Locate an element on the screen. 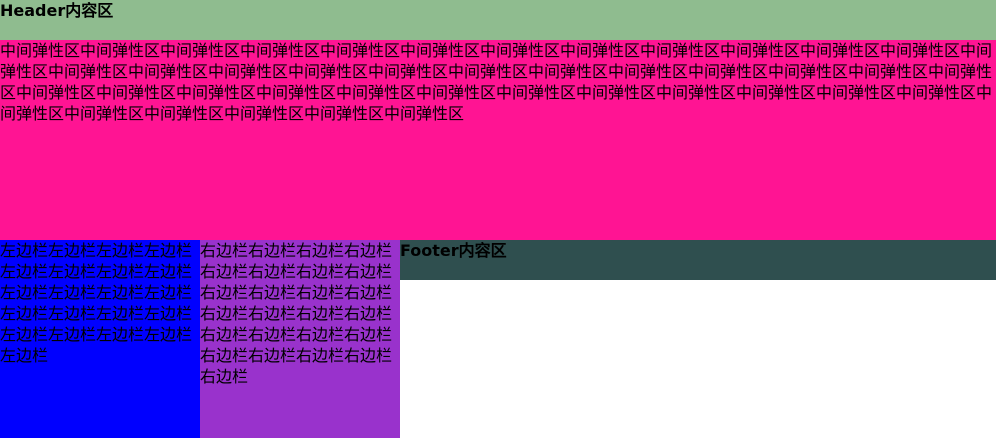 The height and width of the screenshot is (438, 996). header-region: Header内容区 is located at coordinates (498, 20).